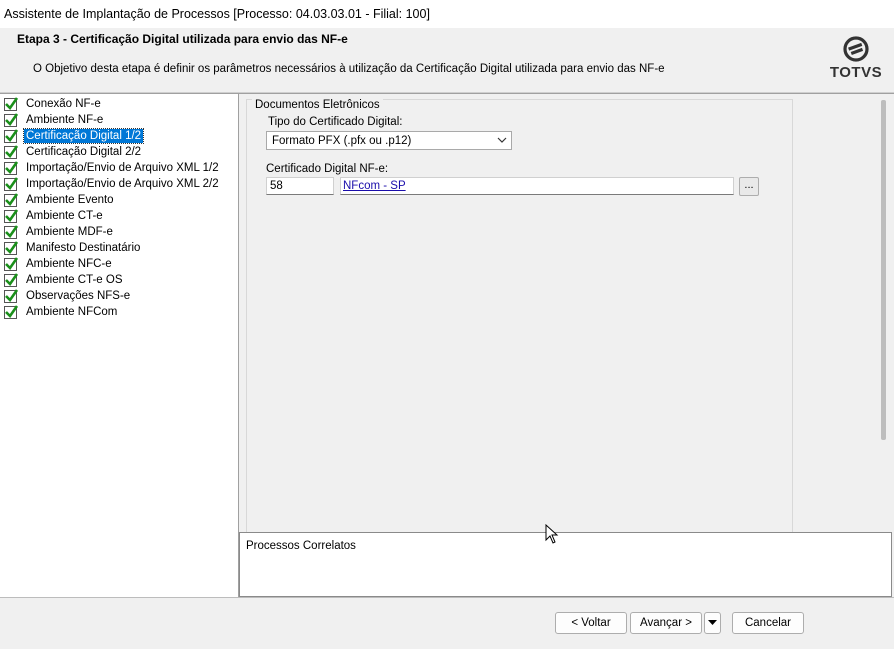 The image size is (894, 649). Describe the element at coordinates (276, 186) in the screenshot. I see `cert-code-value: 58` at that location.